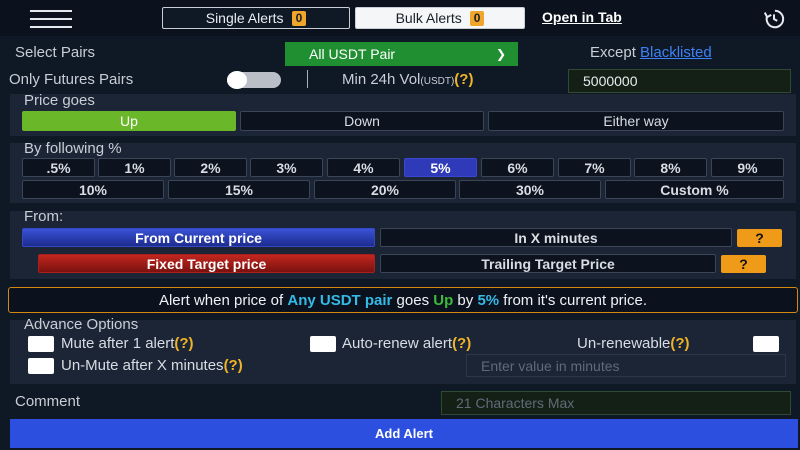 The height and width of the screenshot is (450, 800). I want to click on percent-option-button: 20%, so click(385, 189).